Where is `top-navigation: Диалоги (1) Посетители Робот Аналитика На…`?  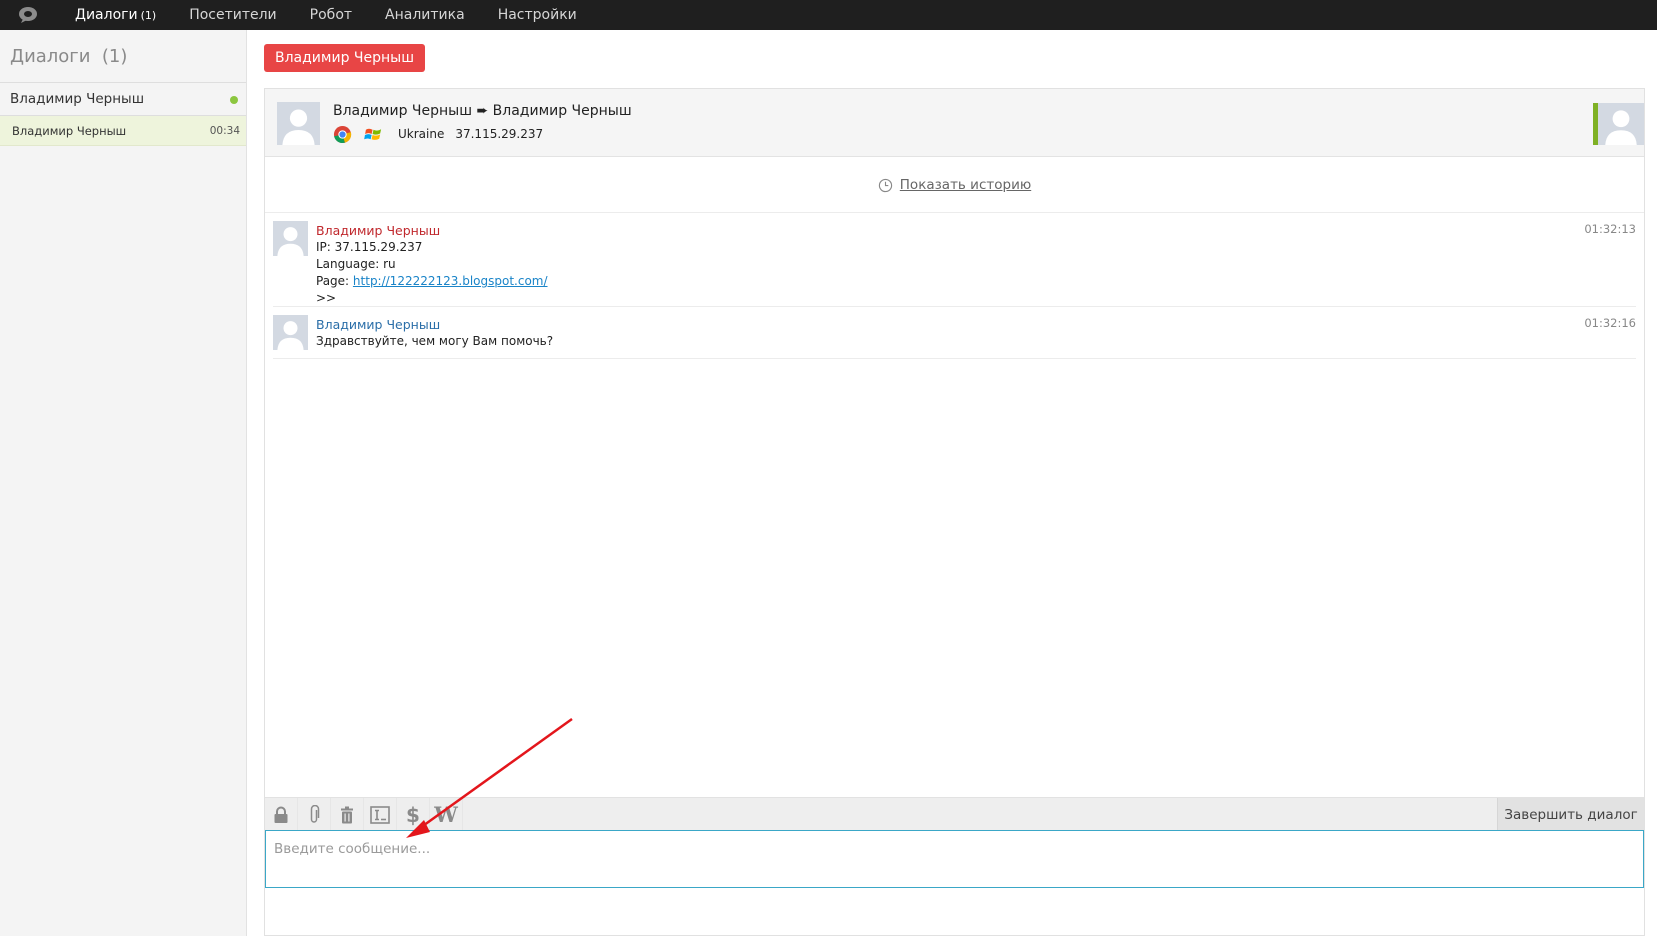
top-navigation: Диалоги (1) Посетители Робот Аналитика На… is located at coordinates (828, 15).